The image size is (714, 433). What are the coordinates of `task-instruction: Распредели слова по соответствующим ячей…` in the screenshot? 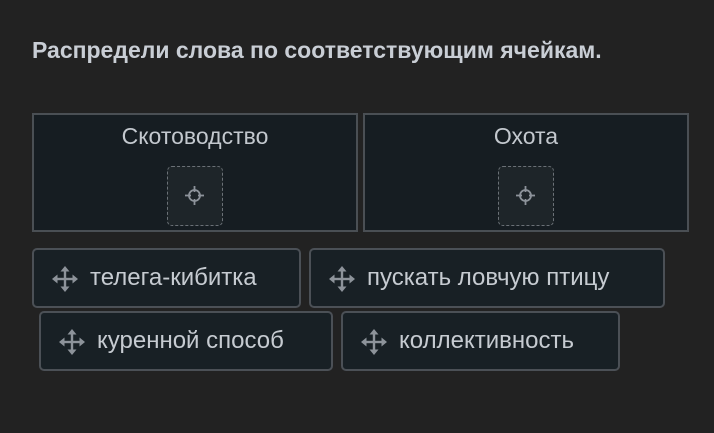 It's located at (317, 50).